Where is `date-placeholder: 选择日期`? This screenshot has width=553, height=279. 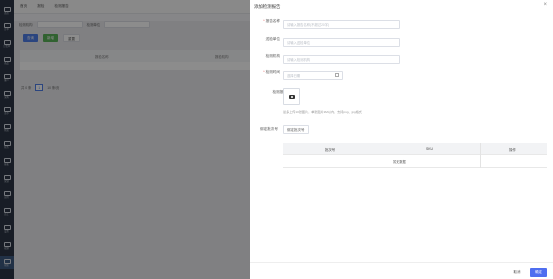 date-placeholder: 选择日期 is located at coordinates (294, 75).